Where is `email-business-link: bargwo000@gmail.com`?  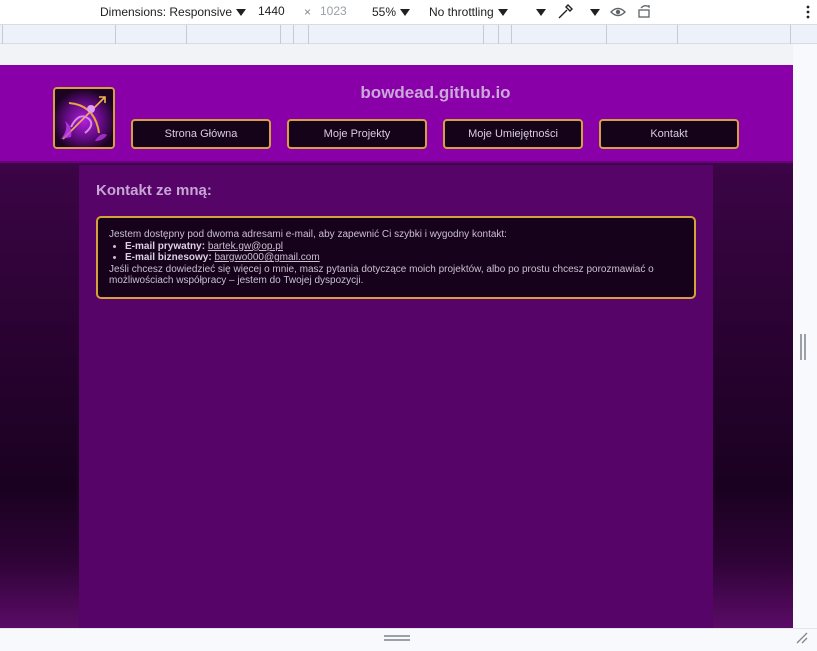
email-business-link: bargwo000@gmail.com is located at coordinates (266, 257).